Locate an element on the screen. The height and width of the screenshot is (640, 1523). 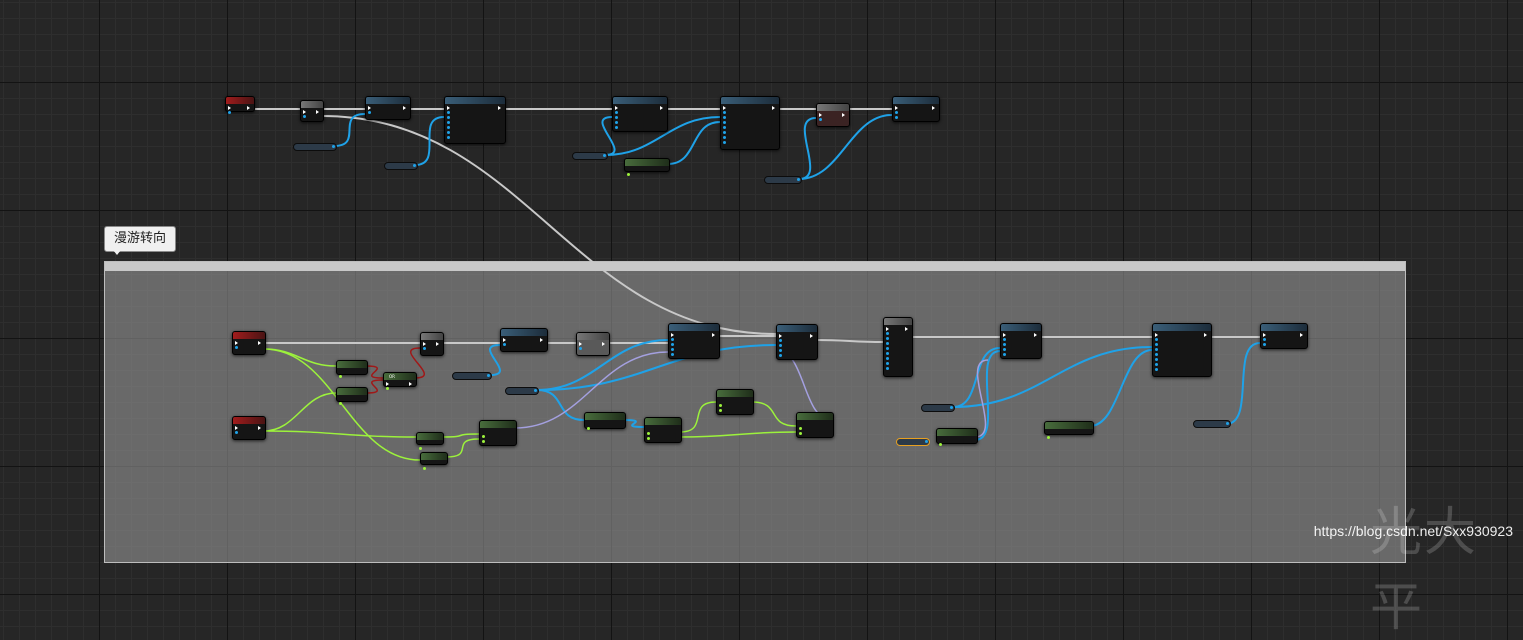
compare-2-node is located at coordinates (352, 394).